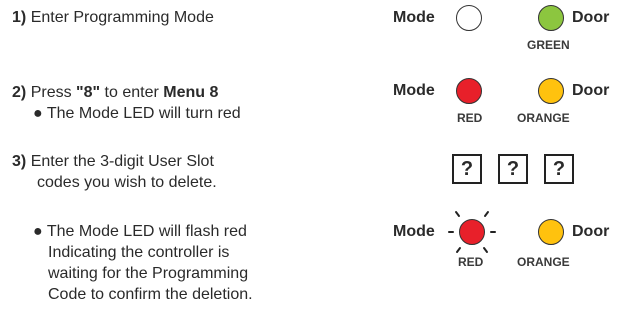  I want to click on row4-door-led, so click(551, 232).